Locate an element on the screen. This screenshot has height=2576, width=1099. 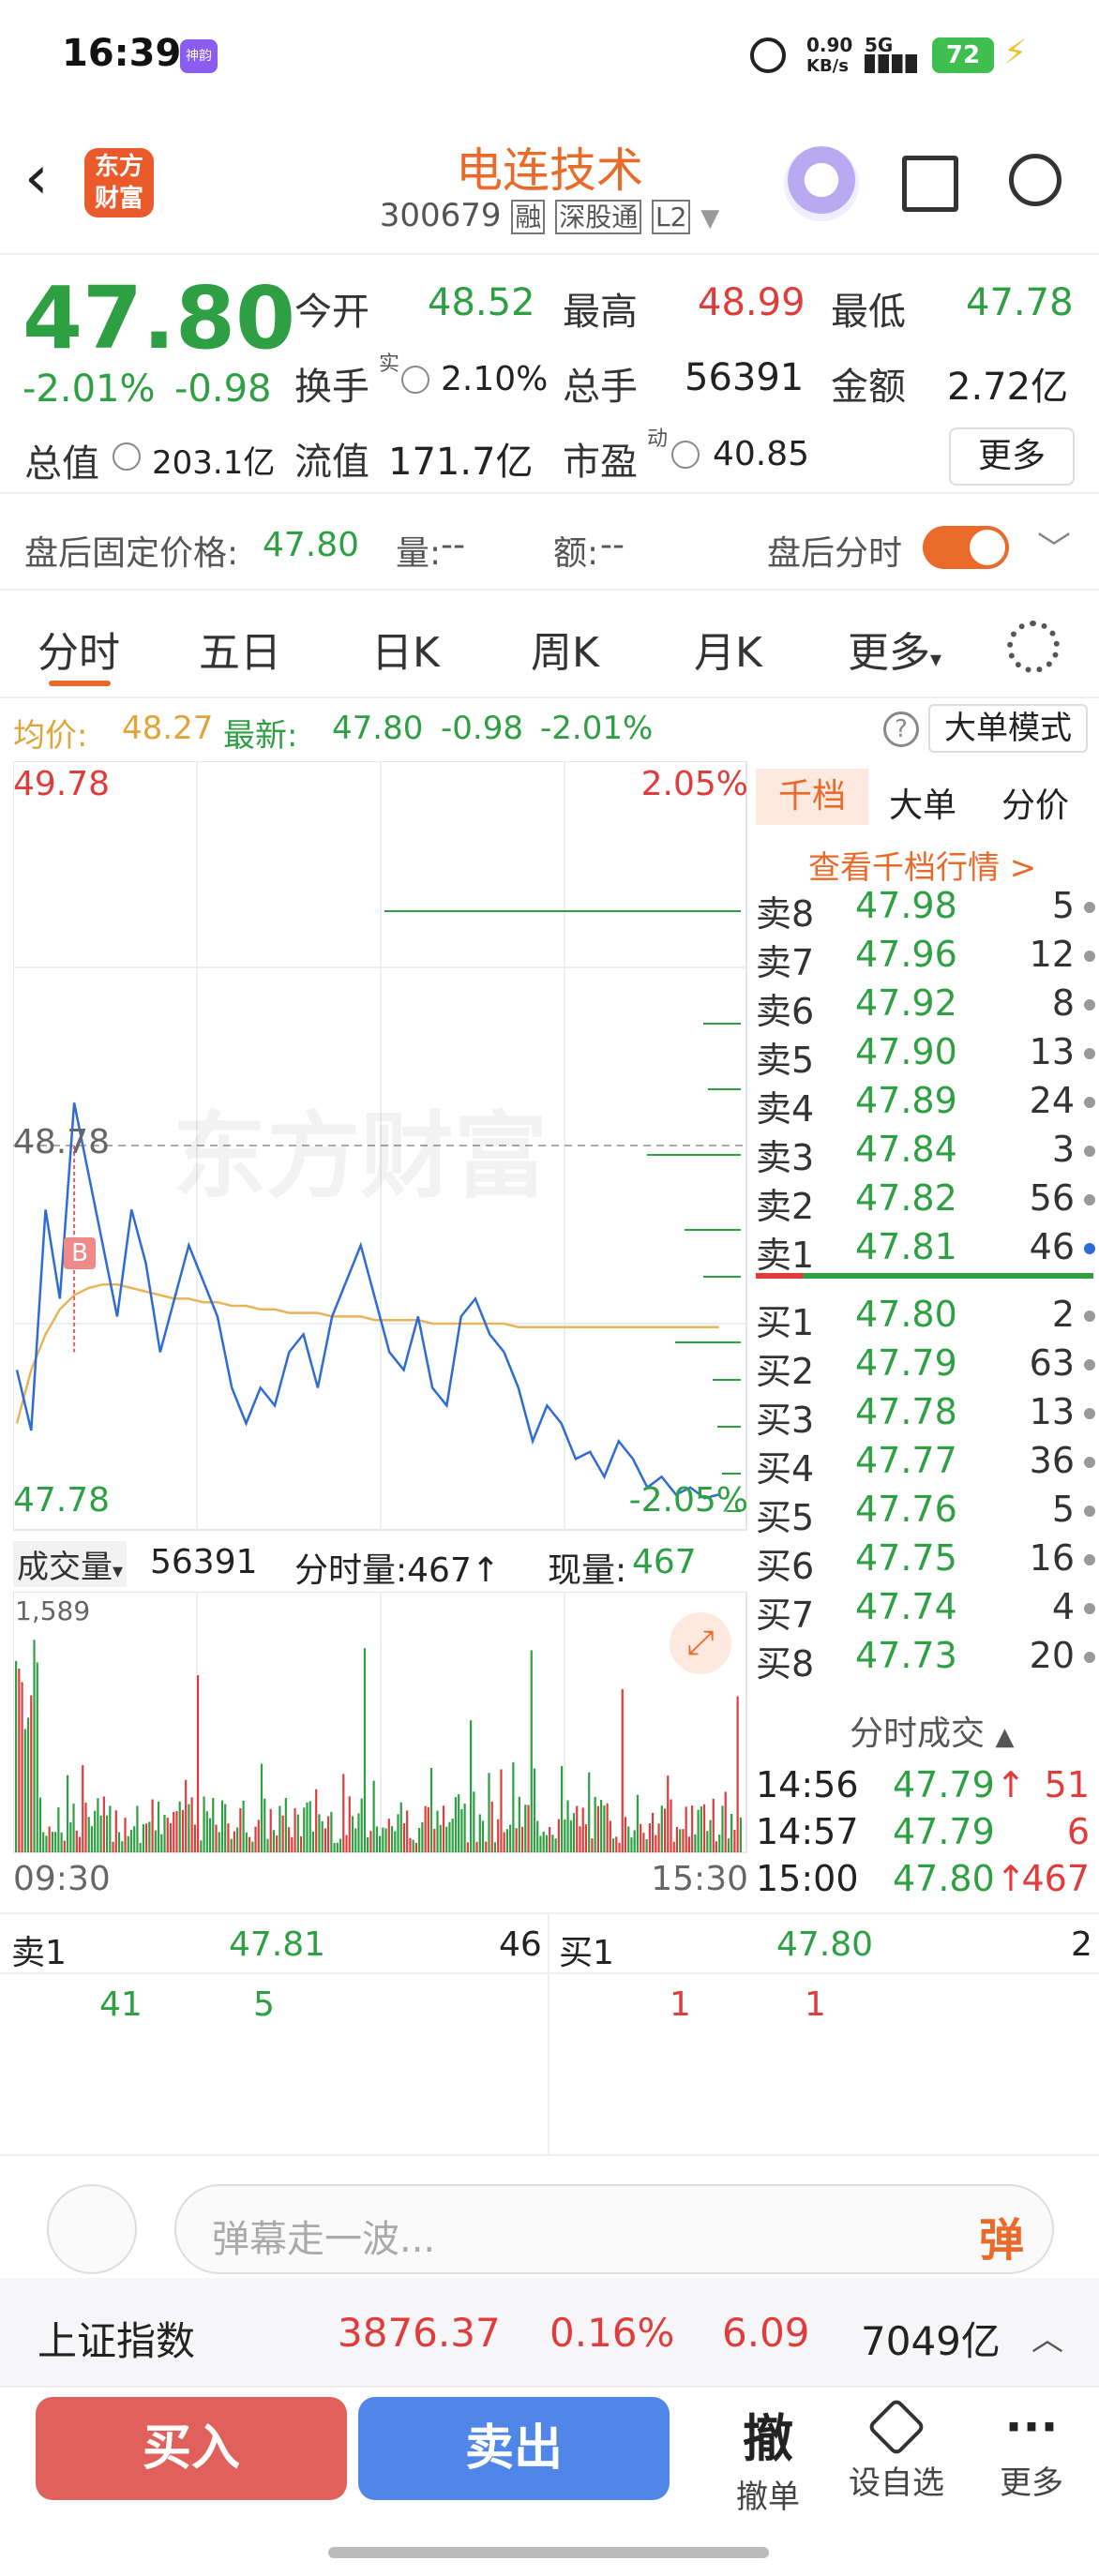
tab-more: 更多▾ is located at coordinates (894, 649).